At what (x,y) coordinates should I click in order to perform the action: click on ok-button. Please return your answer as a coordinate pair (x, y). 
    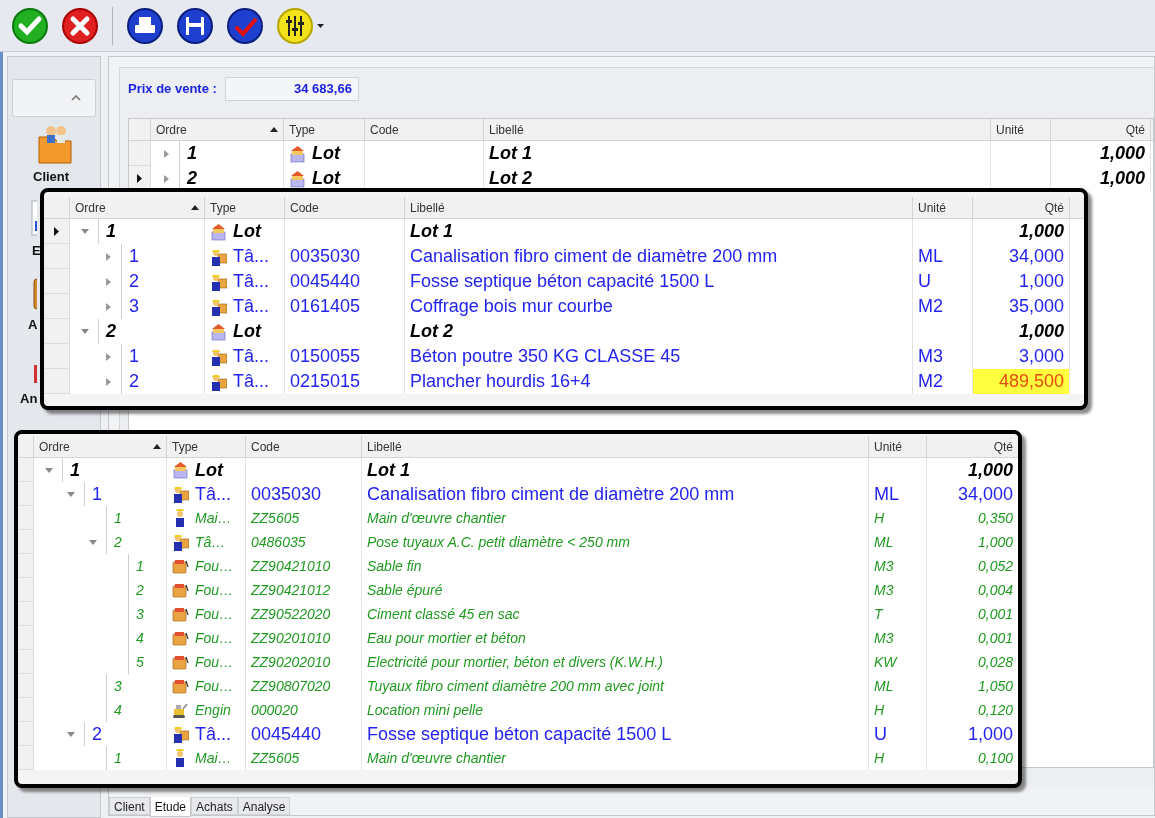
    Looking at the image, I should click on (30, 25).